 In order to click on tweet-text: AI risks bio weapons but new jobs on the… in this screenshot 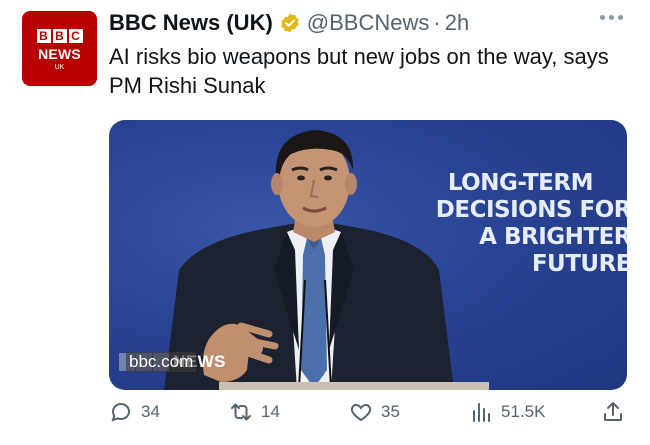, I will do `click(359, 71)`.